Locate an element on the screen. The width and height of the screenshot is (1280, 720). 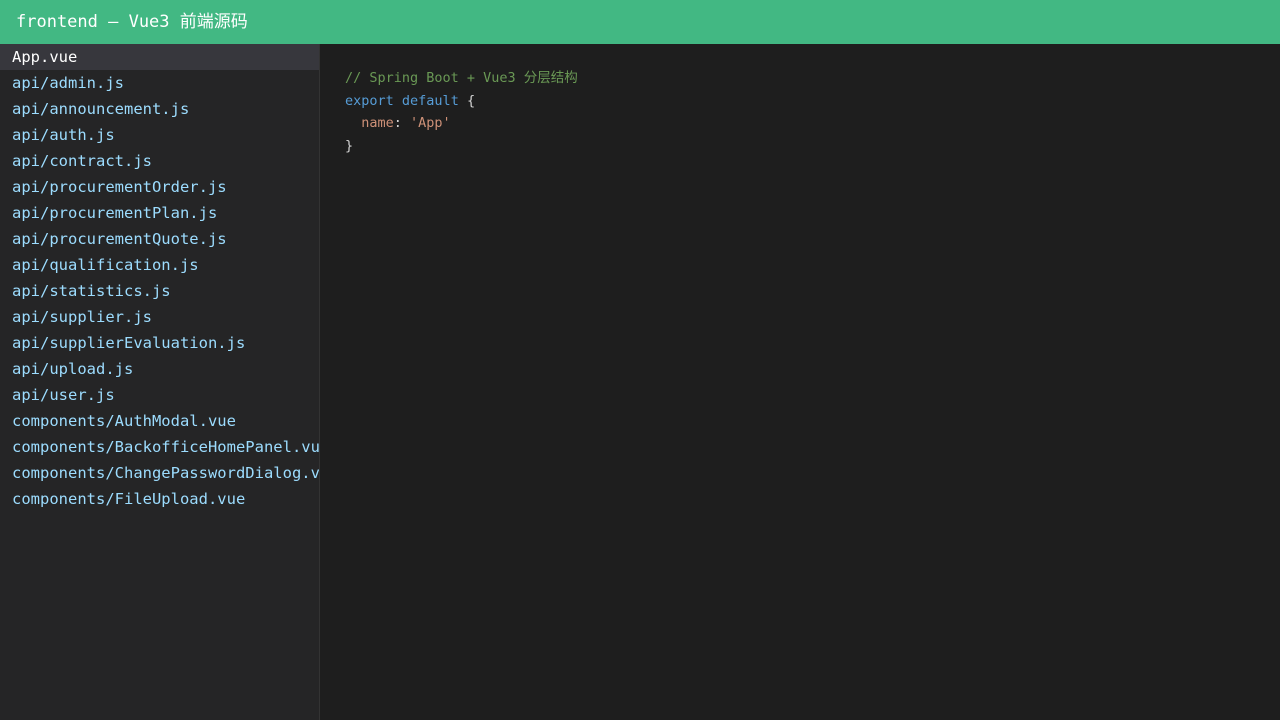
file-item-api-procurement-order: api/procurementOrder.js is located at coordinates (159, 187).